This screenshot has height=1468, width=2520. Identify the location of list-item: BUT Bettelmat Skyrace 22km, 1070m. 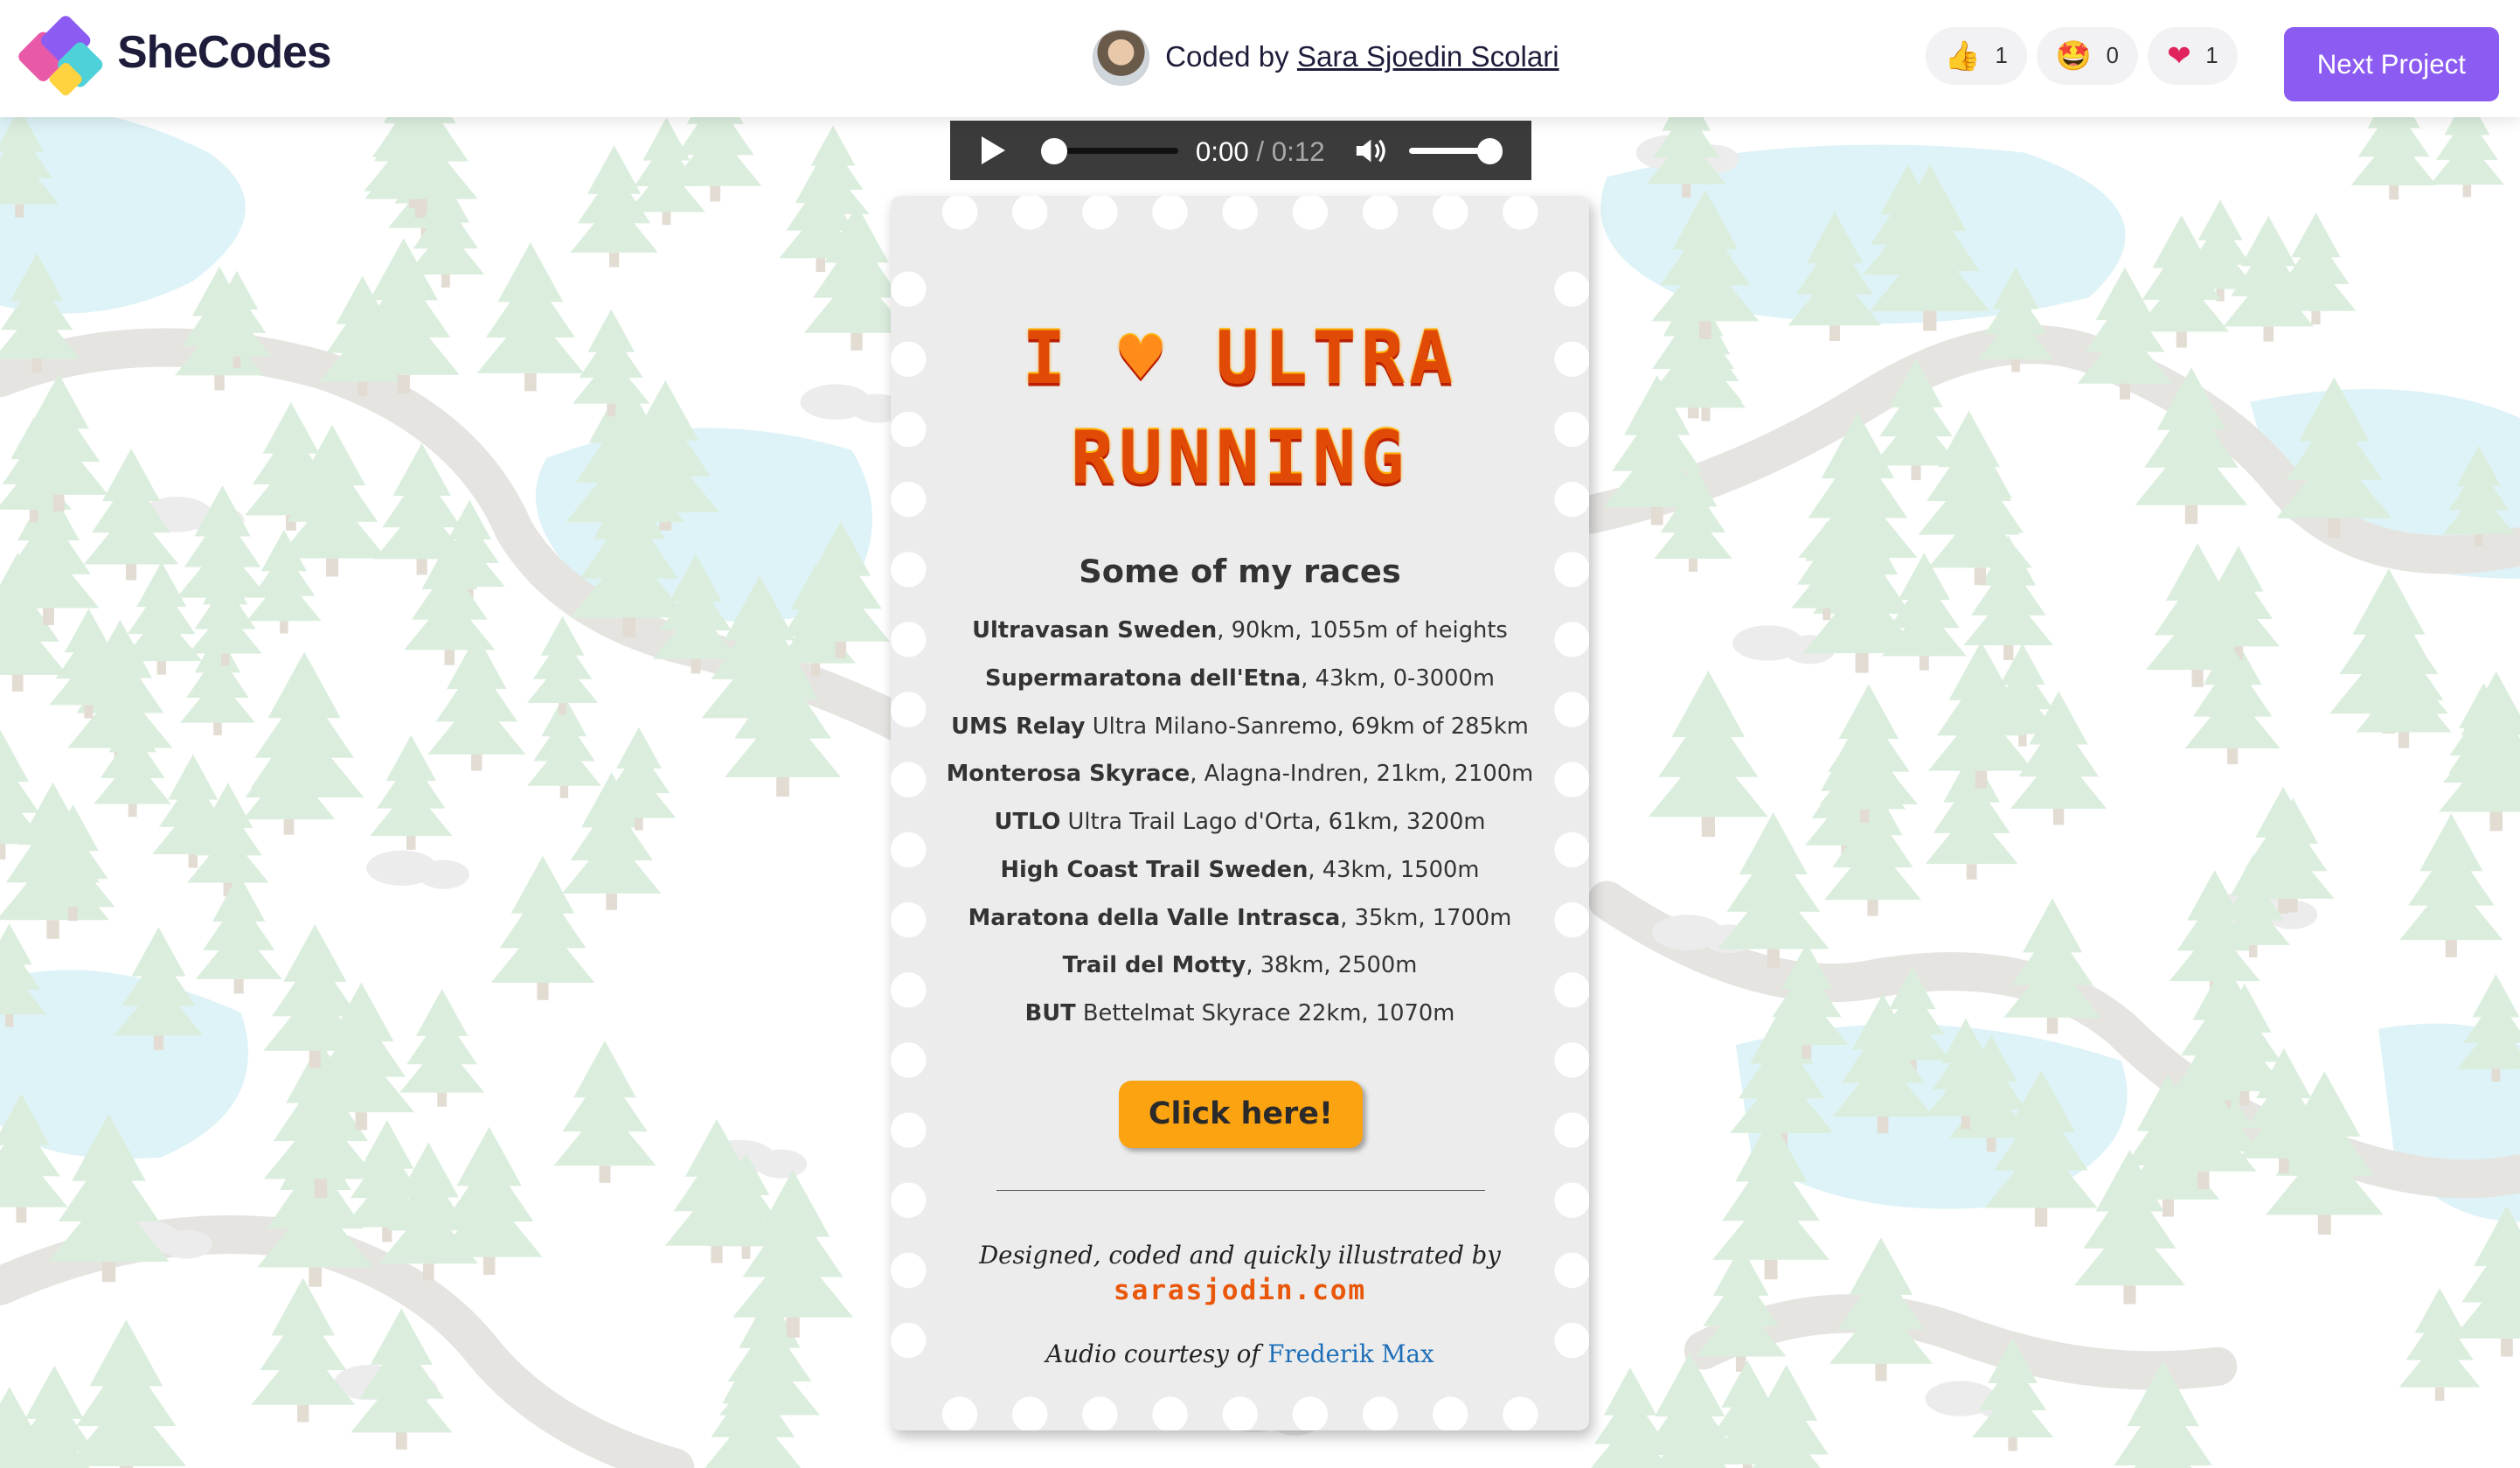
(1239, 1014).